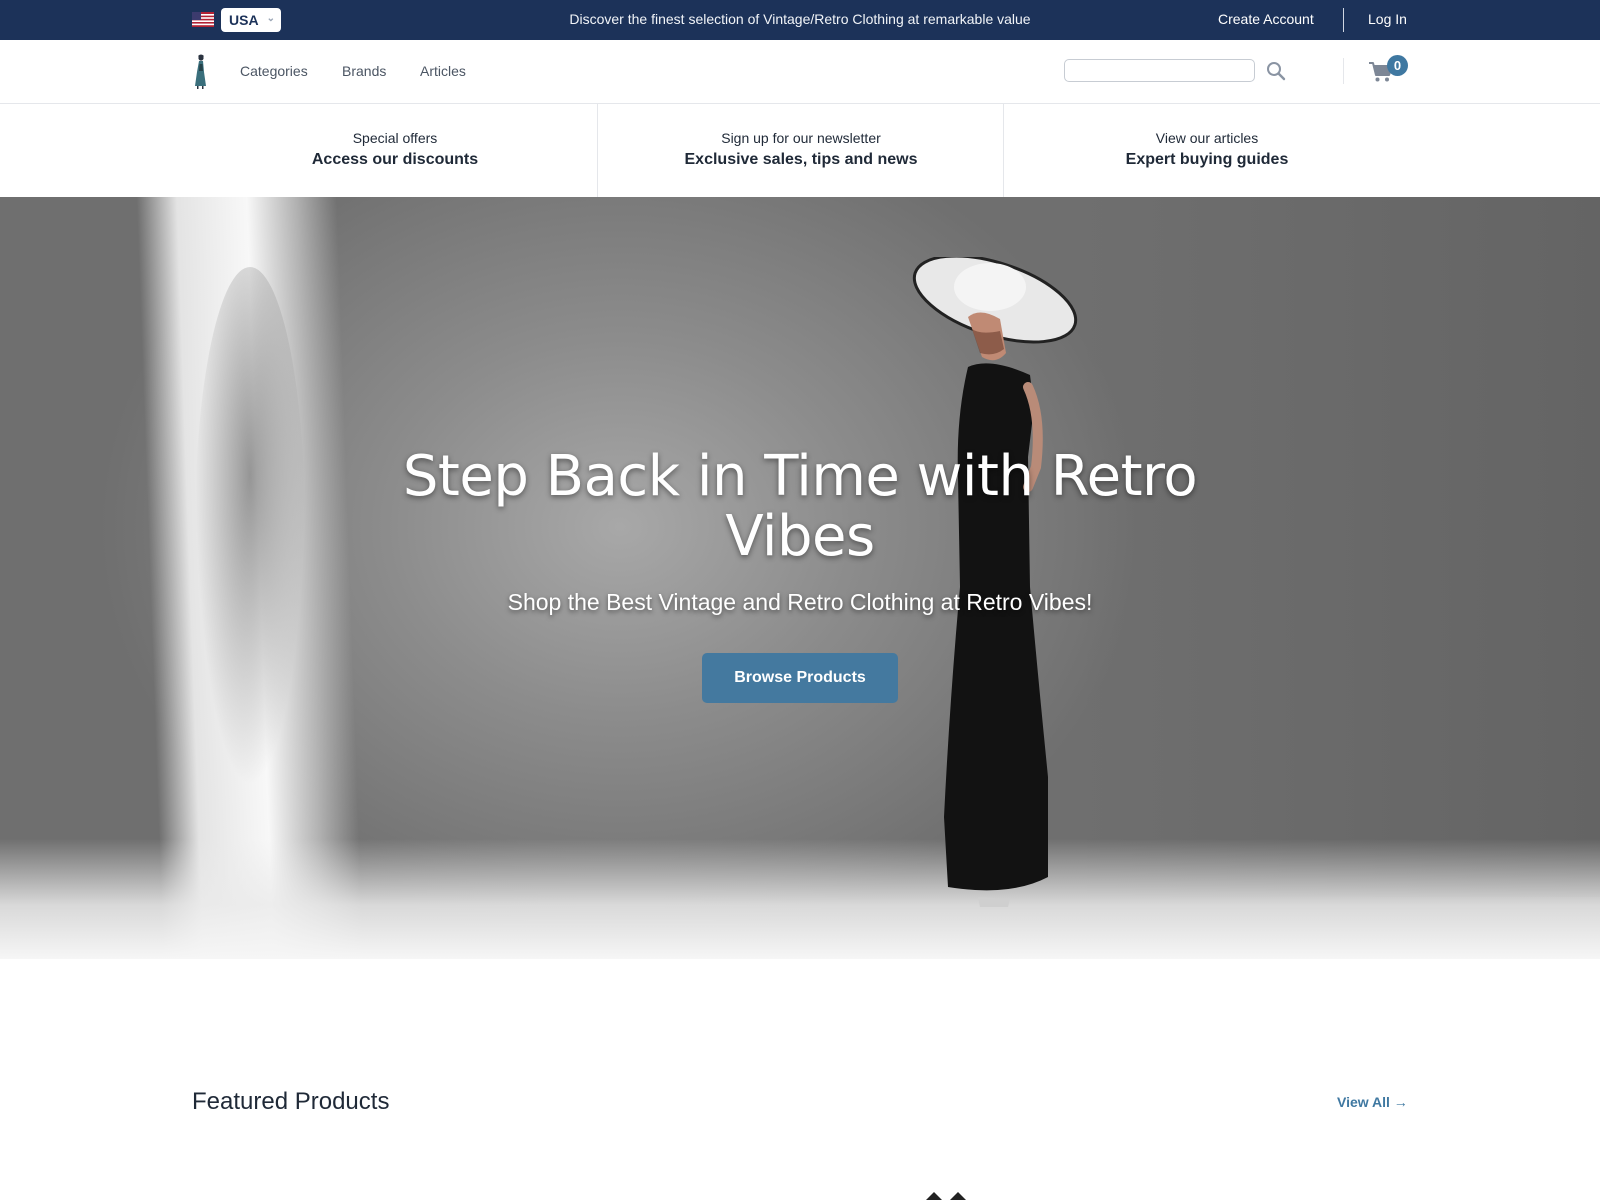 This screenshot has height=1200, width=1600. Describe the element at coordinates (946, 1196) in the screenshot. I see `product-image-peek` at that location.